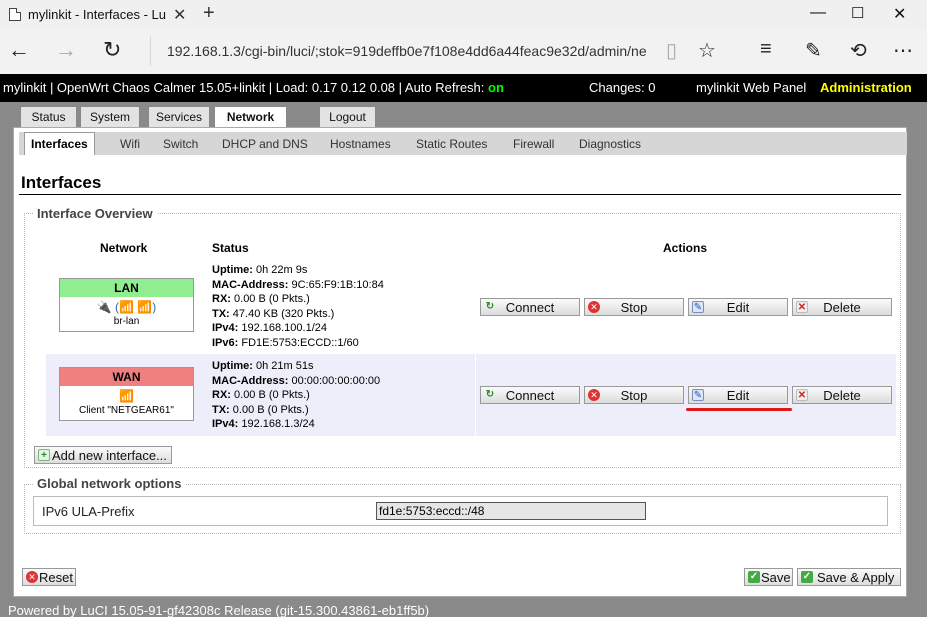 The image size is (927, 617). Describe the element at coordinates (66, 50) in the screenshot. I see `forward-icon: →` at that location.